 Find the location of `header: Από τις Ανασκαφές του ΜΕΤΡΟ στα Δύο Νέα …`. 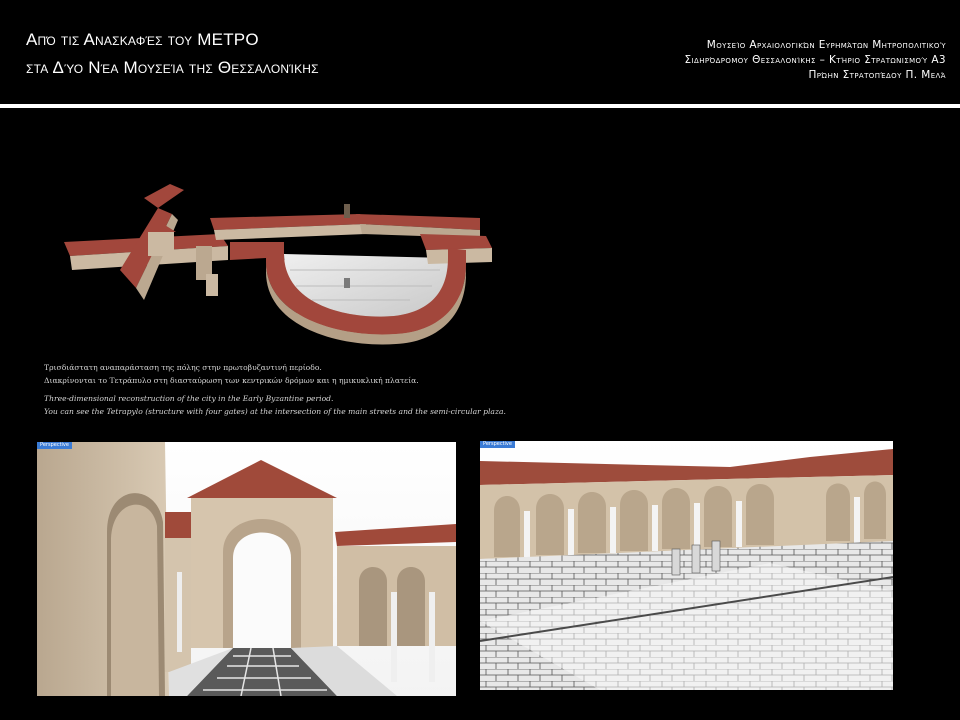

header: Από τις Ανασκαφές του ΜΕΤΡΟ στα Δύο Νέα … is located at coordinates (480, 52).